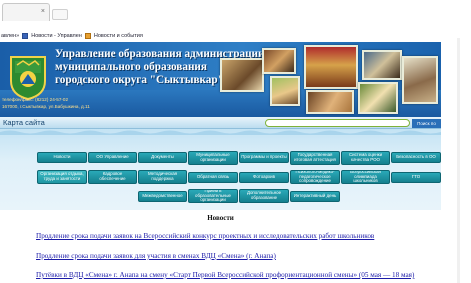 The height and width of the screenshot is (283, 471). I want to click on nav-feedback-button: Обратная связь, so click(213, 177).